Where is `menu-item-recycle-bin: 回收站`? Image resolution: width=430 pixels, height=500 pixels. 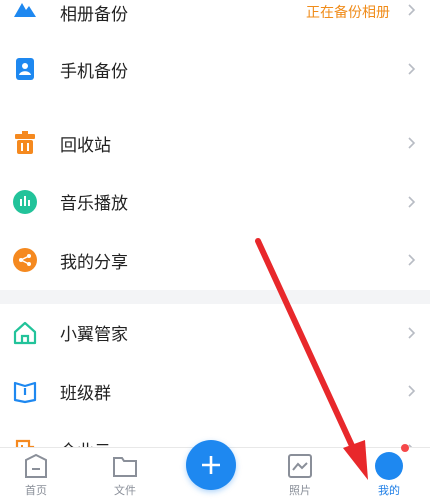
menu-item-recycle-bin: 回收站 is located at coordinates (215, 143).